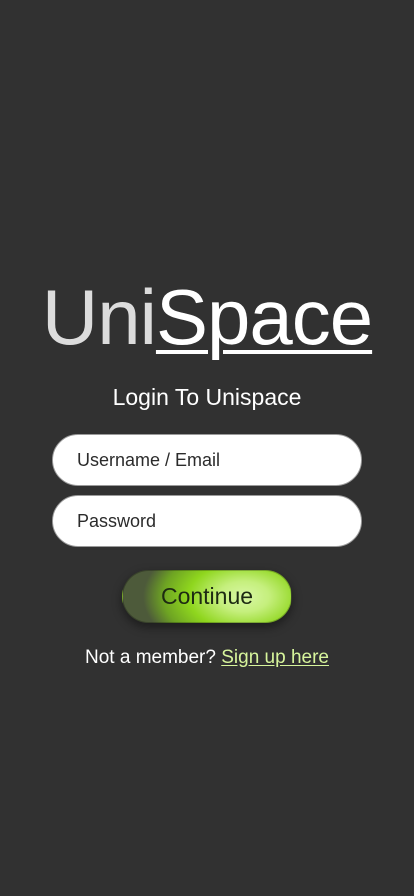 The image size is (414, 896). Describe the element at coordinates (275, 657) in the screenshot. I see `signup-link: Sign up here` at that location.